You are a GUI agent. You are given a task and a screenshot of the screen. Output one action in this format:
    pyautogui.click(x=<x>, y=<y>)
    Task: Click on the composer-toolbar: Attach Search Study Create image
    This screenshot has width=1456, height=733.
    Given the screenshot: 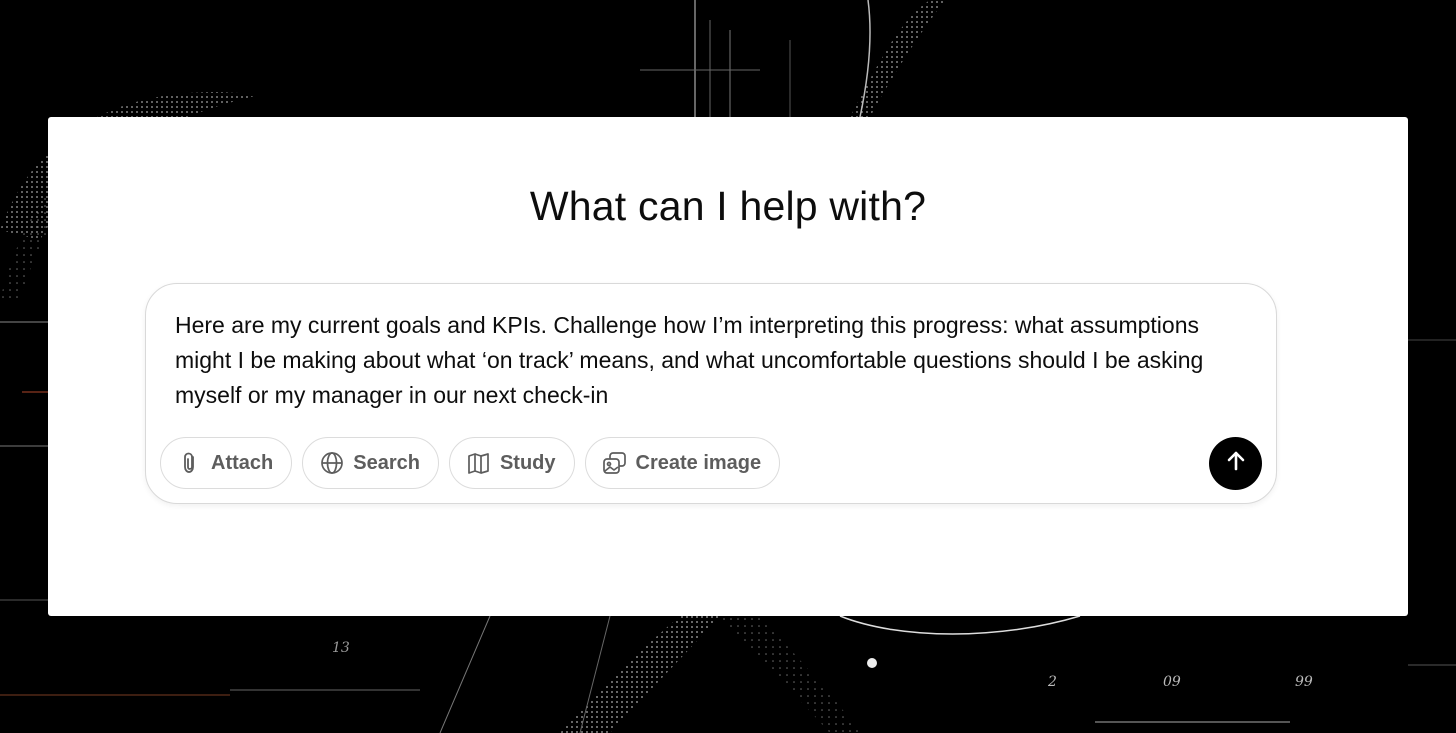 What is the action you would take?
    pyautogui.click(x=470, y=463)
    